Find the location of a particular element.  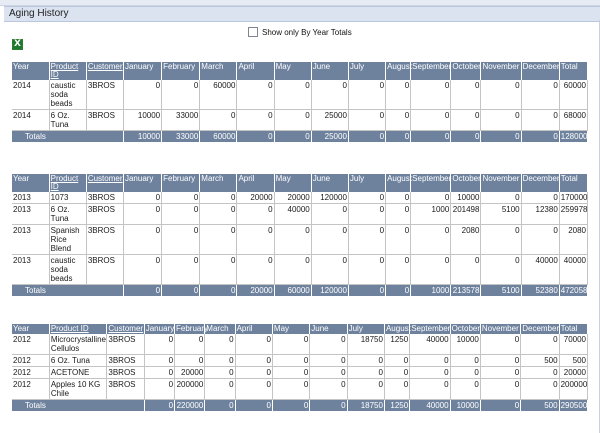

cell-product-id: Apples 10 KG Chile is located at coordinates (78, 389).